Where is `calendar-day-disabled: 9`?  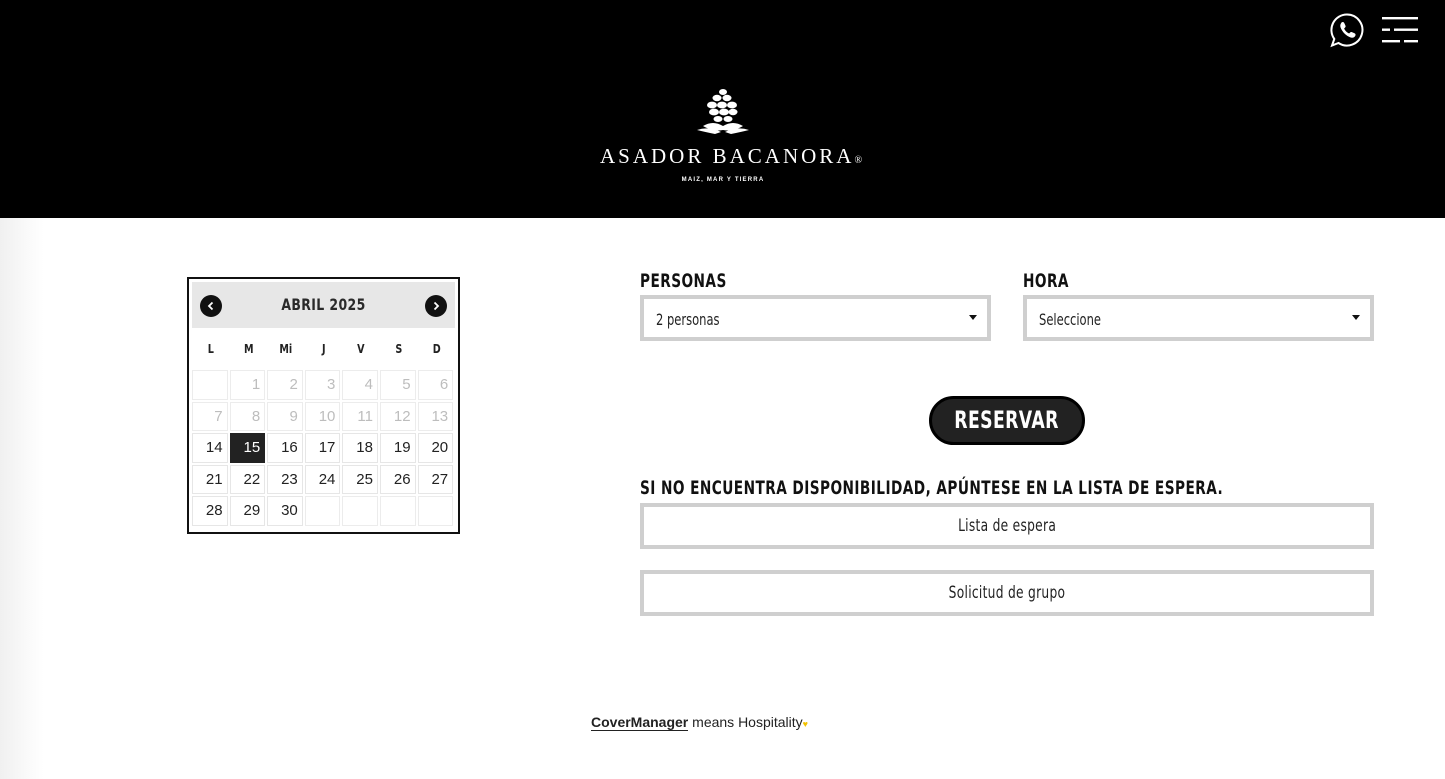
calendar-day-disabled: 9 is located at coordinates (285, 416).